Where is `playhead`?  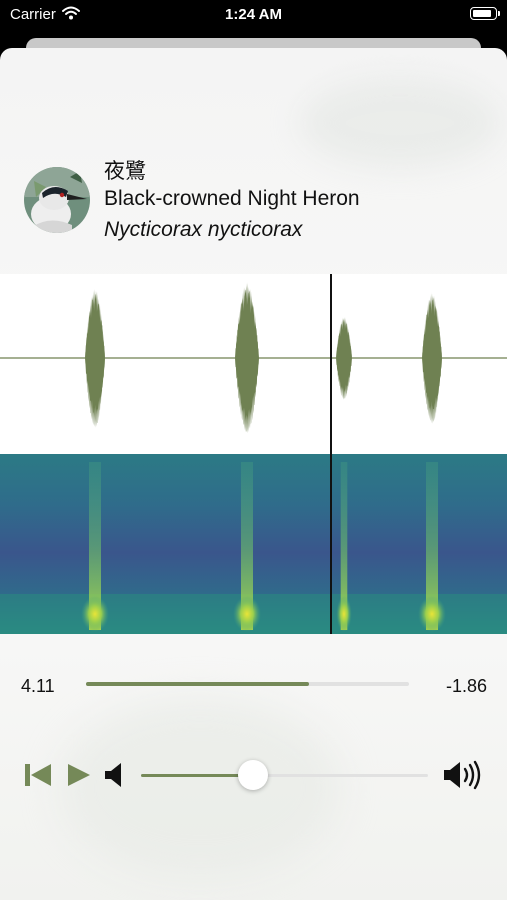
playhead is located at coordinates (331, 454).